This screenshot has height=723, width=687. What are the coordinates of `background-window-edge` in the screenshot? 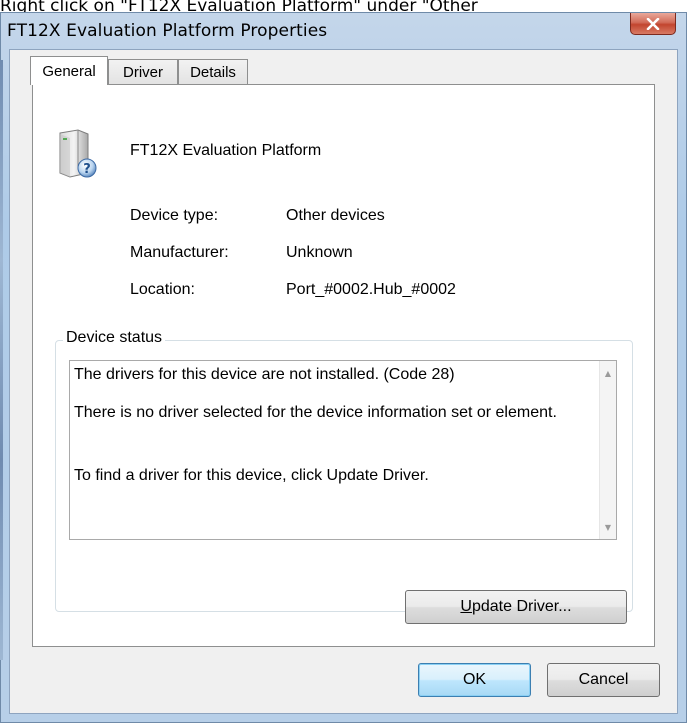 It's located at (1, 360).